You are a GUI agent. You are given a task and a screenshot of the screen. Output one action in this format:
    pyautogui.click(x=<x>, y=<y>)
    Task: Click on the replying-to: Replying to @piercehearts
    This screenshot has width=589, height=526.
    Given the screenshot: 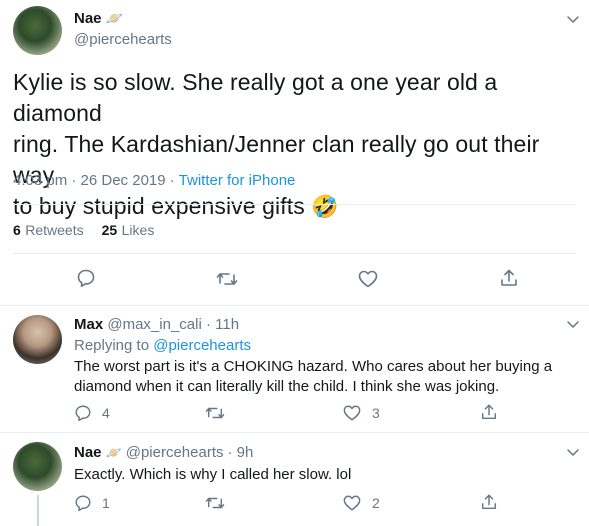 What is the action you would take?
    pyautogui.click(x=162, y=345)
    